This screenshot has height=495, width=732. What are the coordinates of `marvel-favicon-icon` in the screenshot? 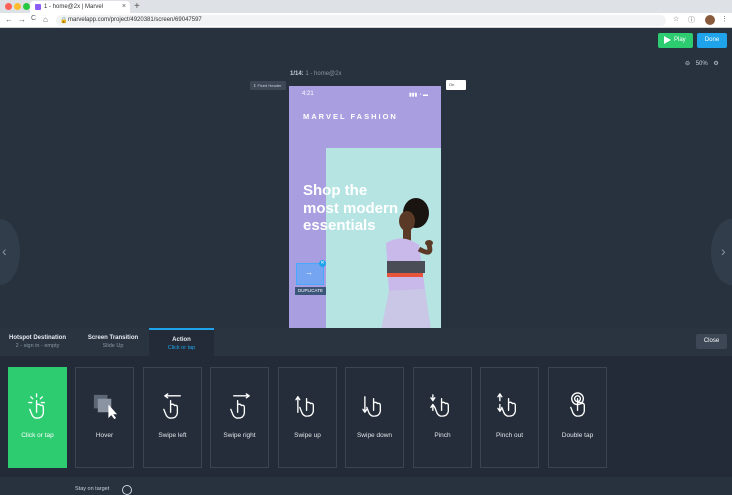 It's located at (38, 7).